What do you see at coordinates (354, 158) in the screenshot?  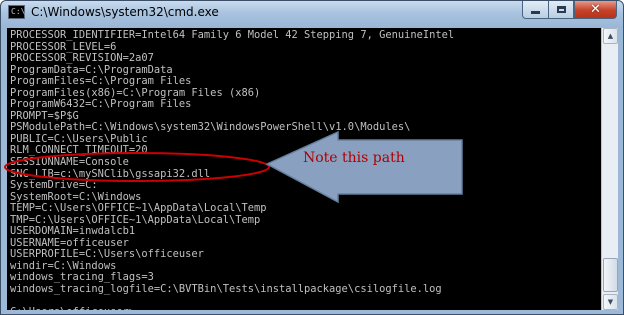 I see `note-label: Note this path` at bounding box center [354, 158].